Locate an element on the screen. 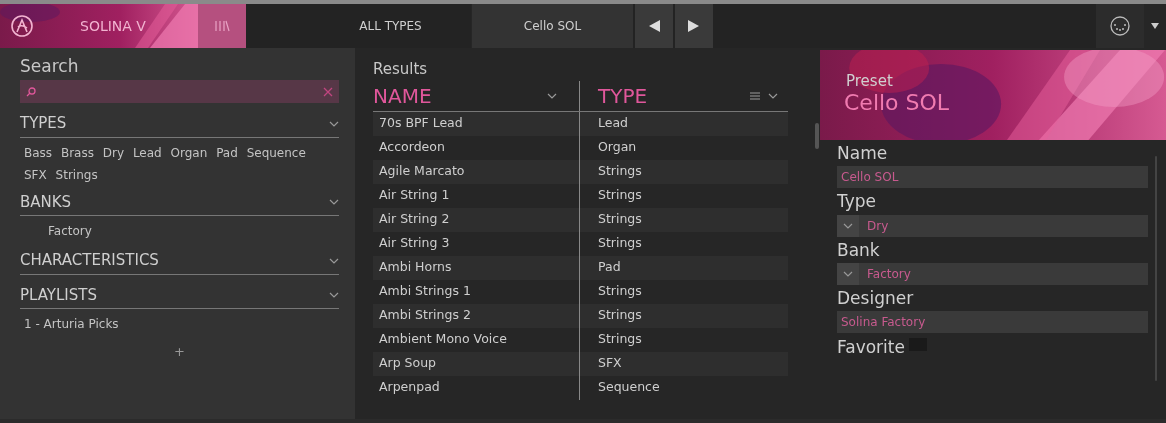  section-title: PLAYLISTS is located at coordinates (58, 295).